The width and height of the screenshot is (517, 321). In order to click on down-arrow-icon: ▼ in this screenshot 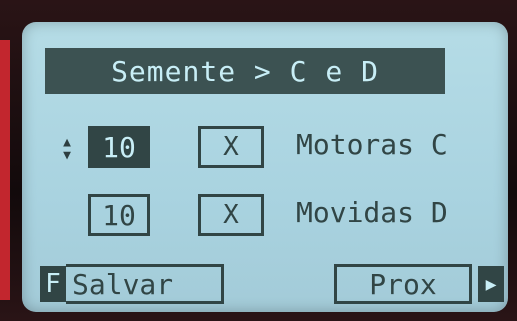, I will do `click(67, 155)`.